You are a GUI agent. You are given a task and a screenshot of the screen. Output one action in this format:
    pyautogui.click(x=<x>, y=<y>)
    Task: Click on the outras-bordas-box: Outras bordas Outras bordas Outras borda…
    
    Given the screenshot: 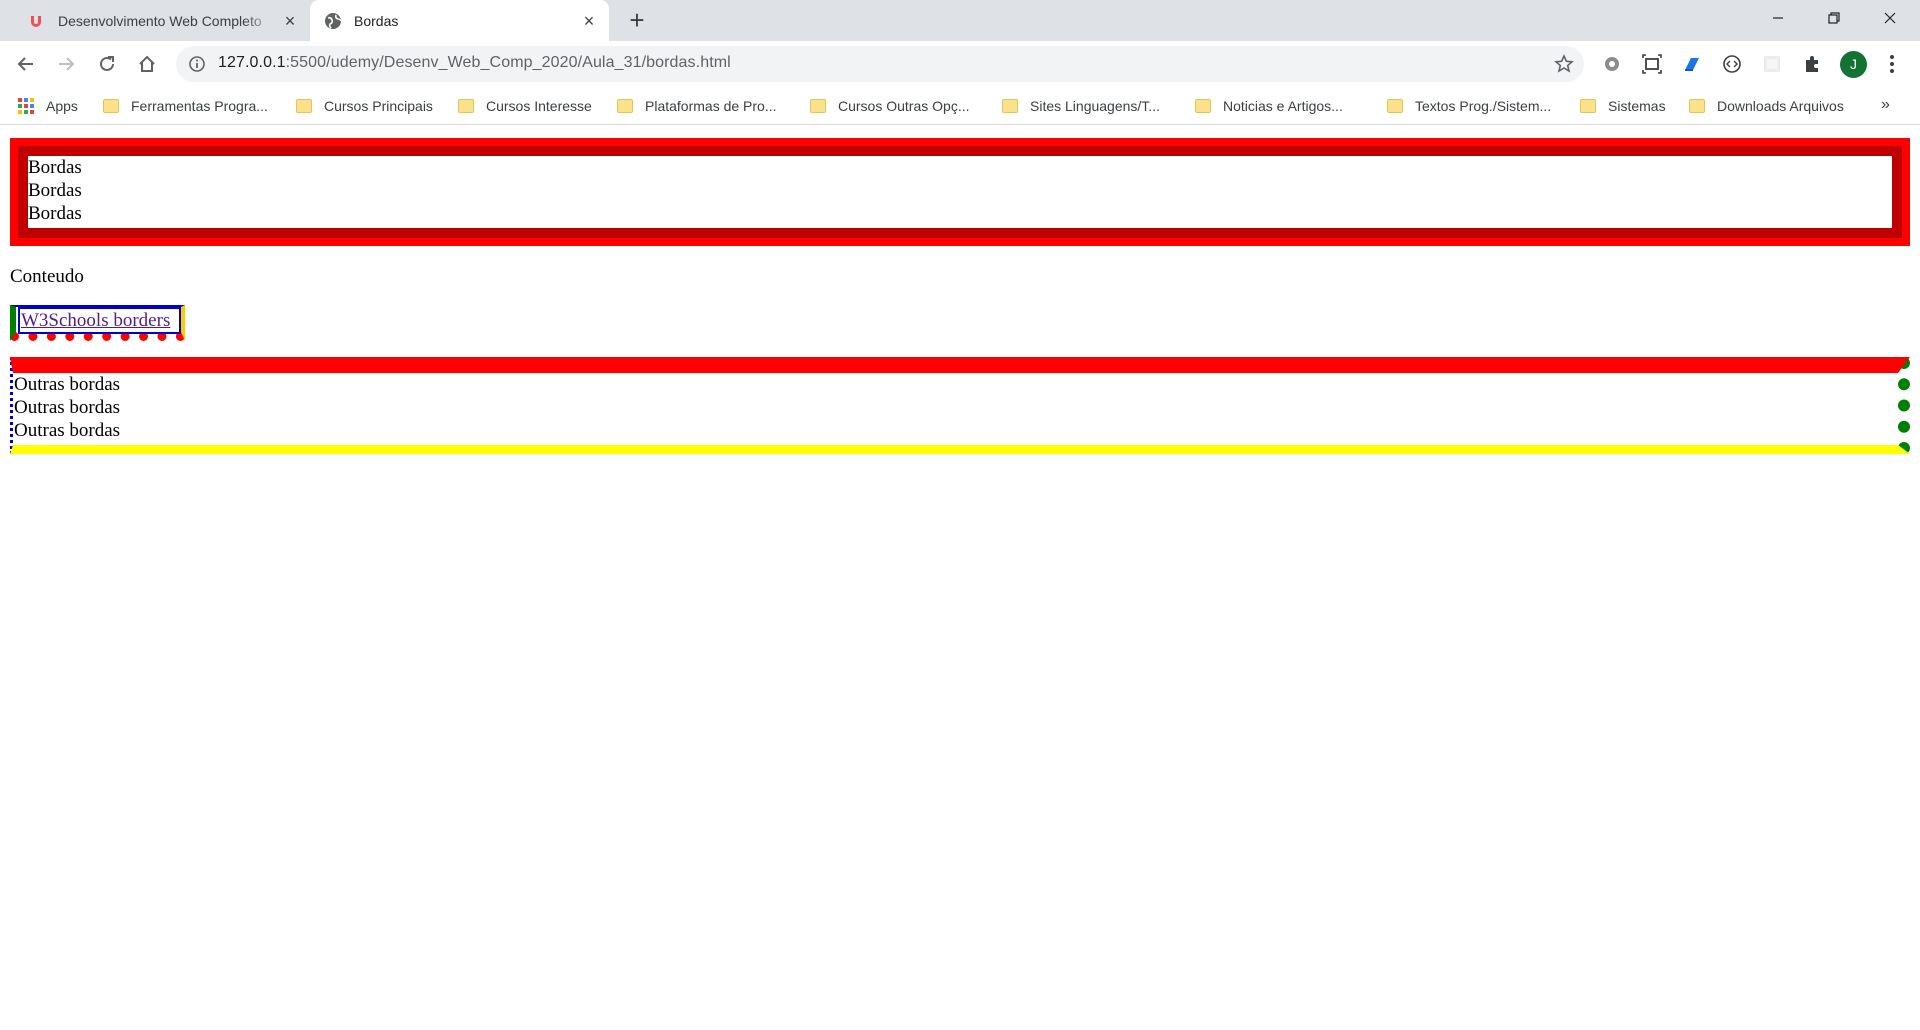 What is the action you would take?
    pyautogui.click(x=960, y=405)
    